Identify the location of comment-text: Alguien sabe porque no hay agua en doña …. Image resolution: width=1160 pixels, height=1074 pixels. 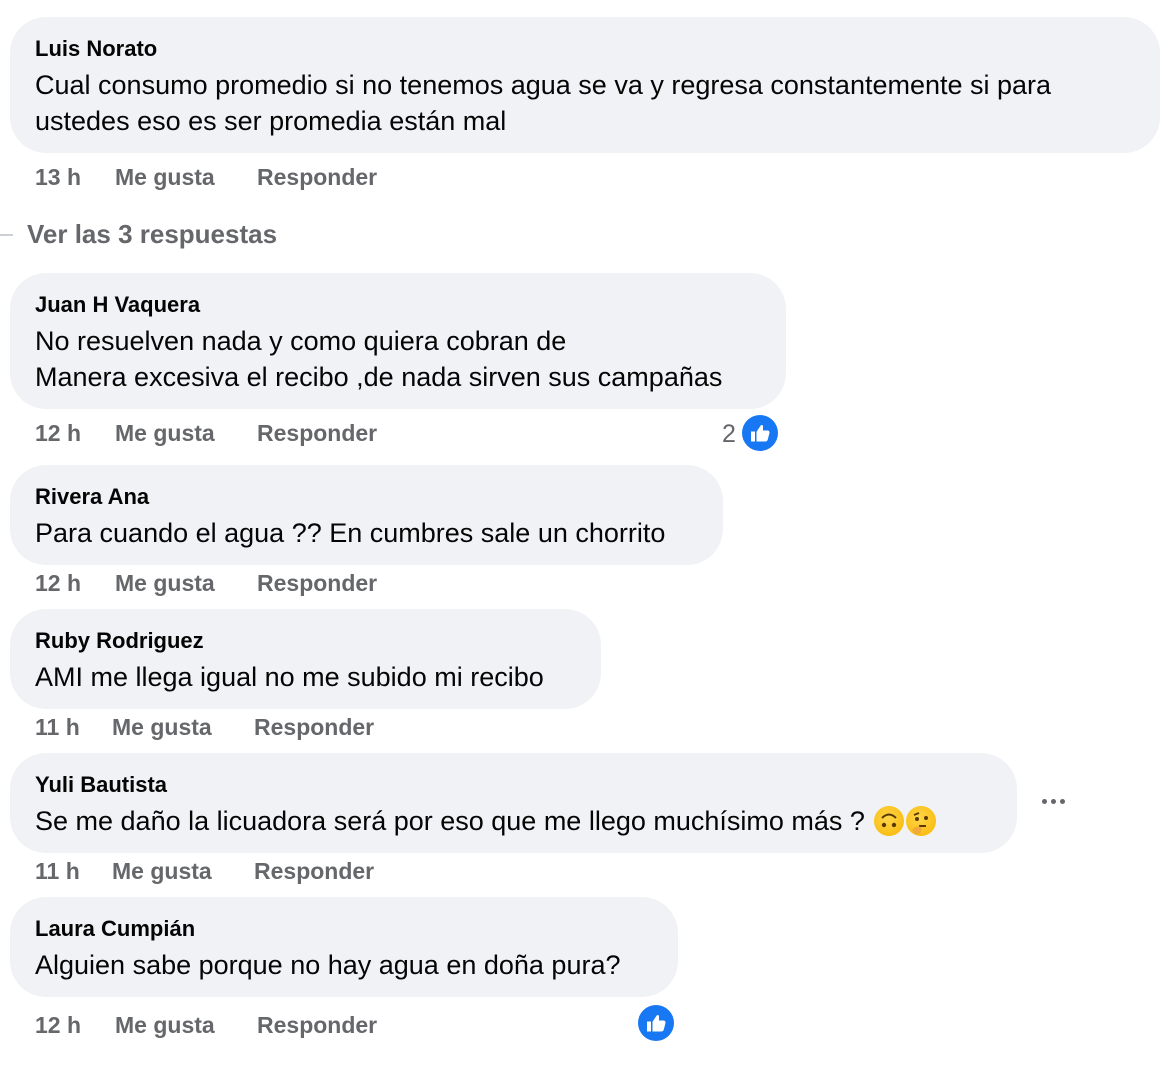
(328, 965).